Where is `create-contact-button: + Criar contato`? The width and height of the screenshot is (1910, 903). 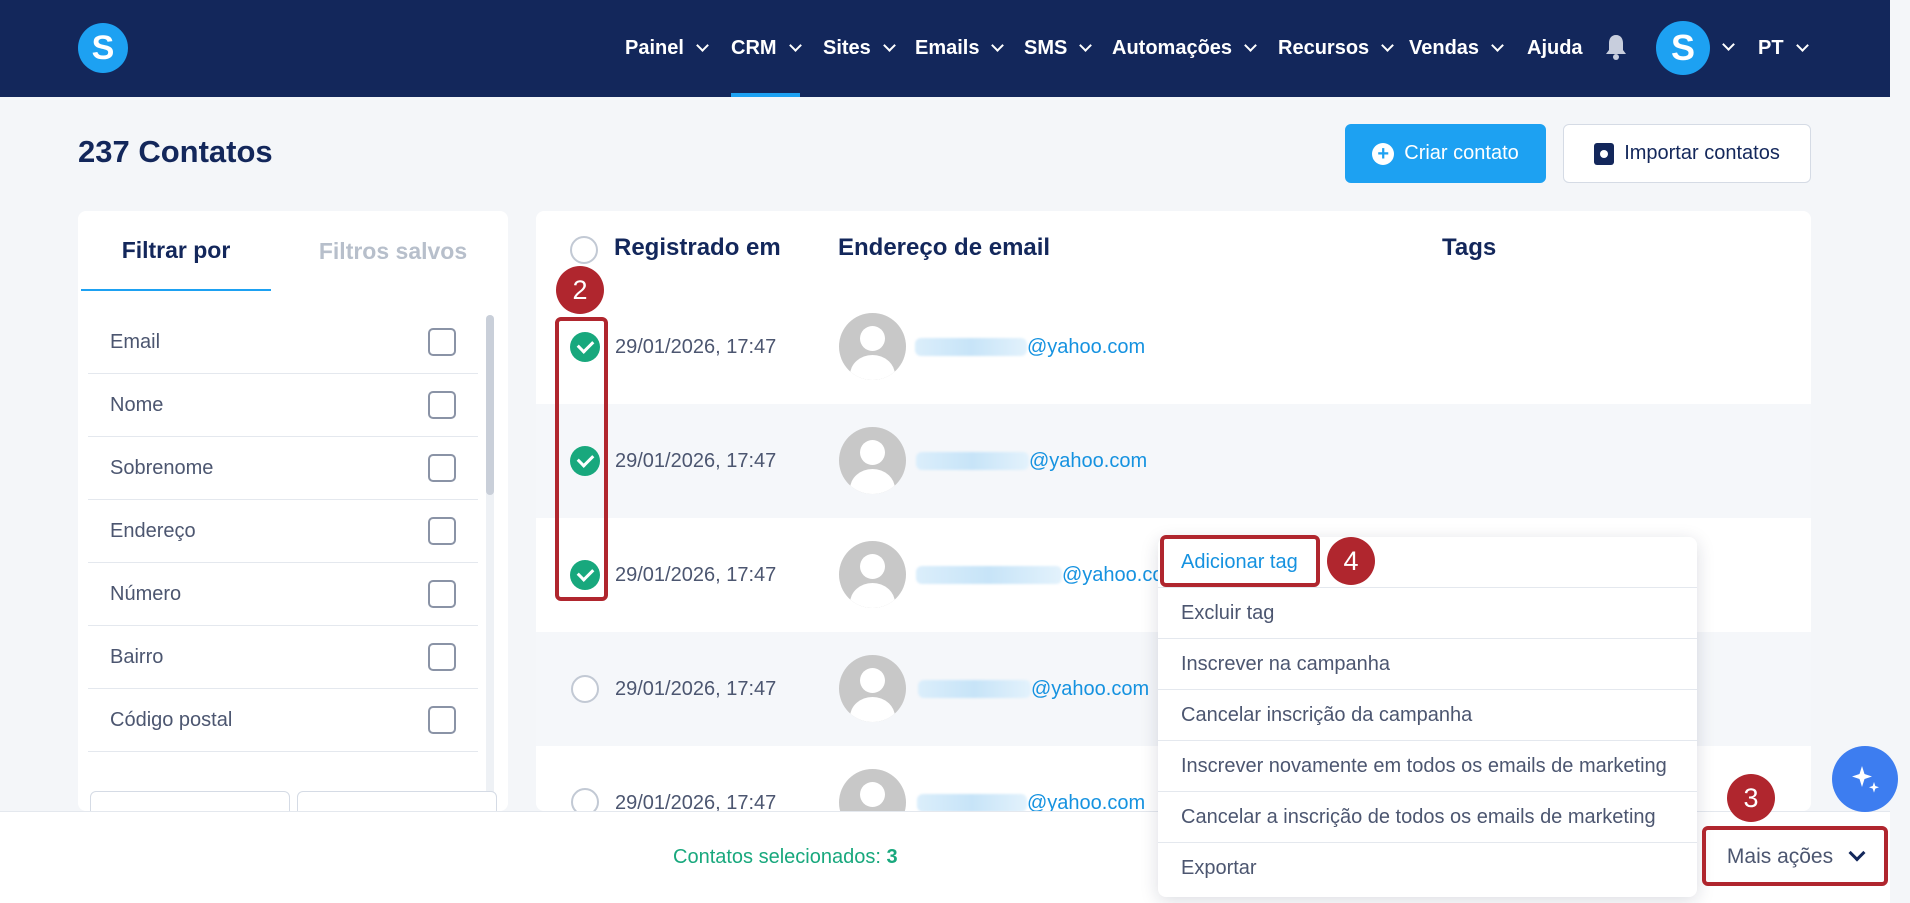
create-contact-button: + Criar contato is located at coordinates (1445, 153).